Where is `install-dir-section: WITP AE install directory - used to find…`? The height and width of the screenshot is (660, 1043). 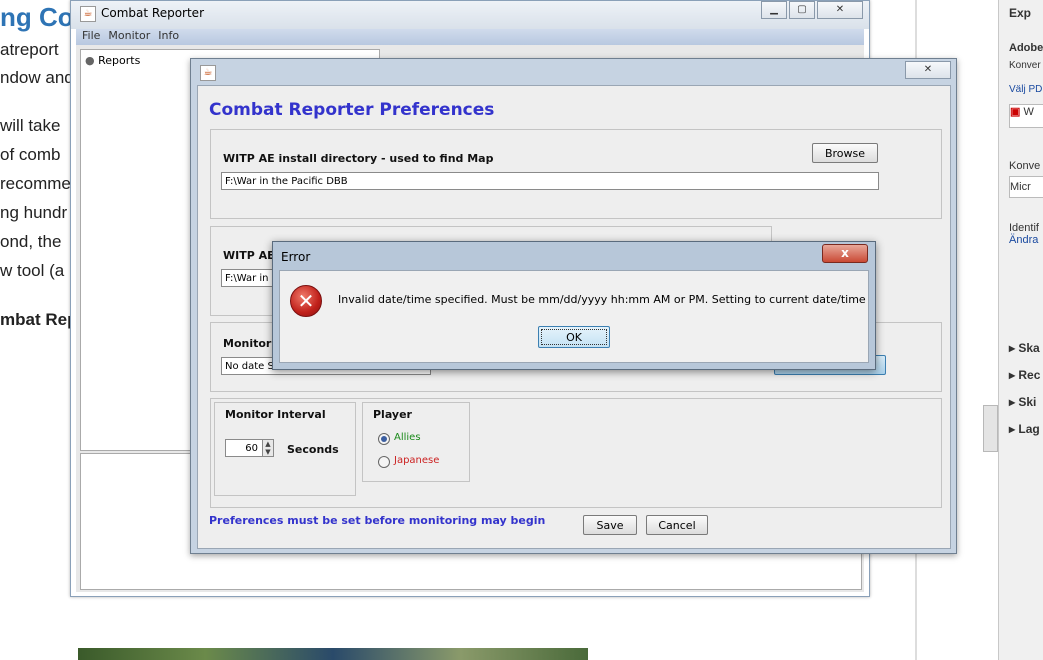 install-dir-section: WITP AE install directory - used to find… is located at coordinates (576, 174).